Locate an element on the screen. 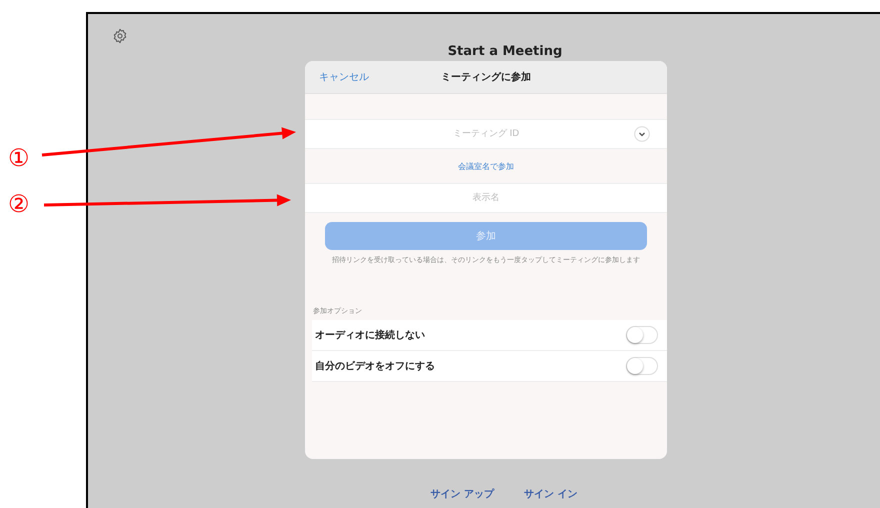  cancel-button: キャンセル is located at coordinates (337, 77).